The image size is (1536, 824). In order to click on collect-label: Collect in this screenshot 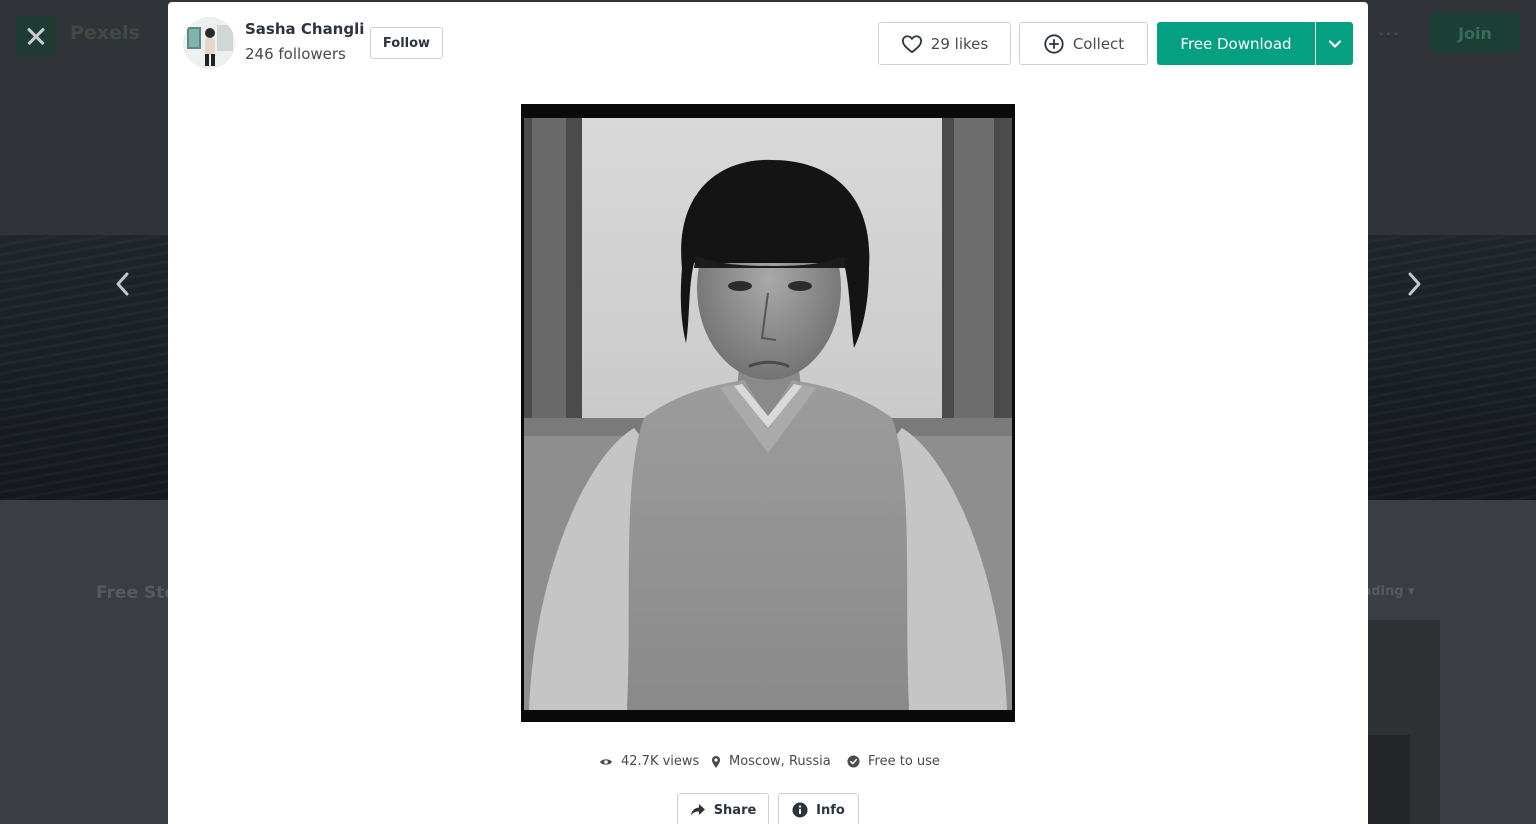, I will do `click(1098, 43)`.